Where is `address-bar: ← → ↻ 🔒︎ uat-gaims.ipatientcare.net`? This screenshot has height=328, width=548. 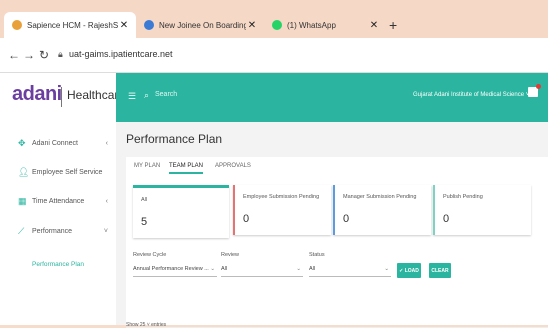
address-bar: ← → ↻ 🔒︎ uat-gaims.ipatientcare.net is located at coordinates (274, 55).